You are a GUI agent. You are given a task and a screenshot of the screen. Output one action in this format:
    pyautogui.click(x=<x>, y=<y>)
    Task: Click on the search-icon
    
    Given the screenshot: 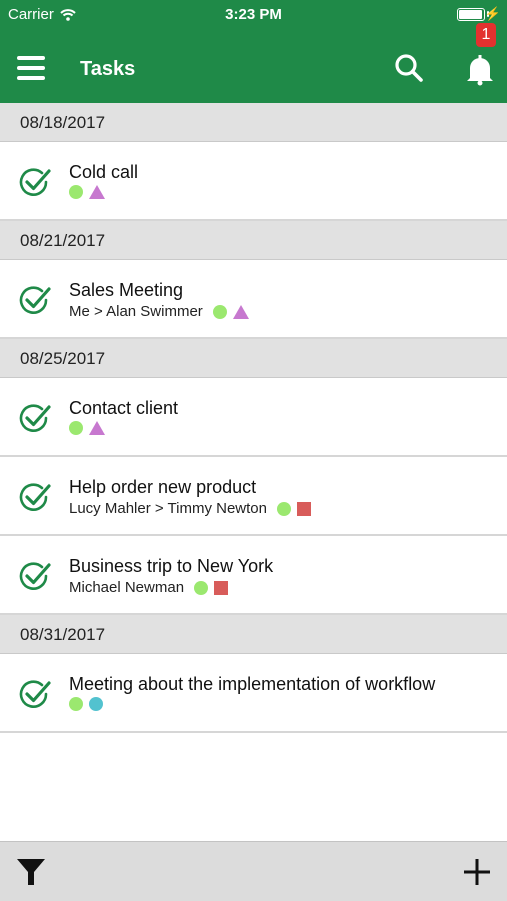 What is the action you would take?
    pyautogui.click(x=409, y=68)
    